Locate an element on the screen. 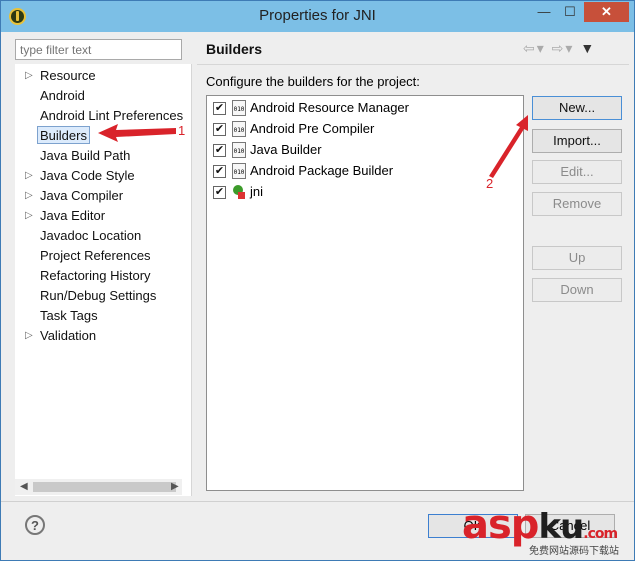 The height and width of the screenshot is (561, 635). page-navigation: ⇦▾ ⇨▾ ▼ is located at coordinates (559, 48).